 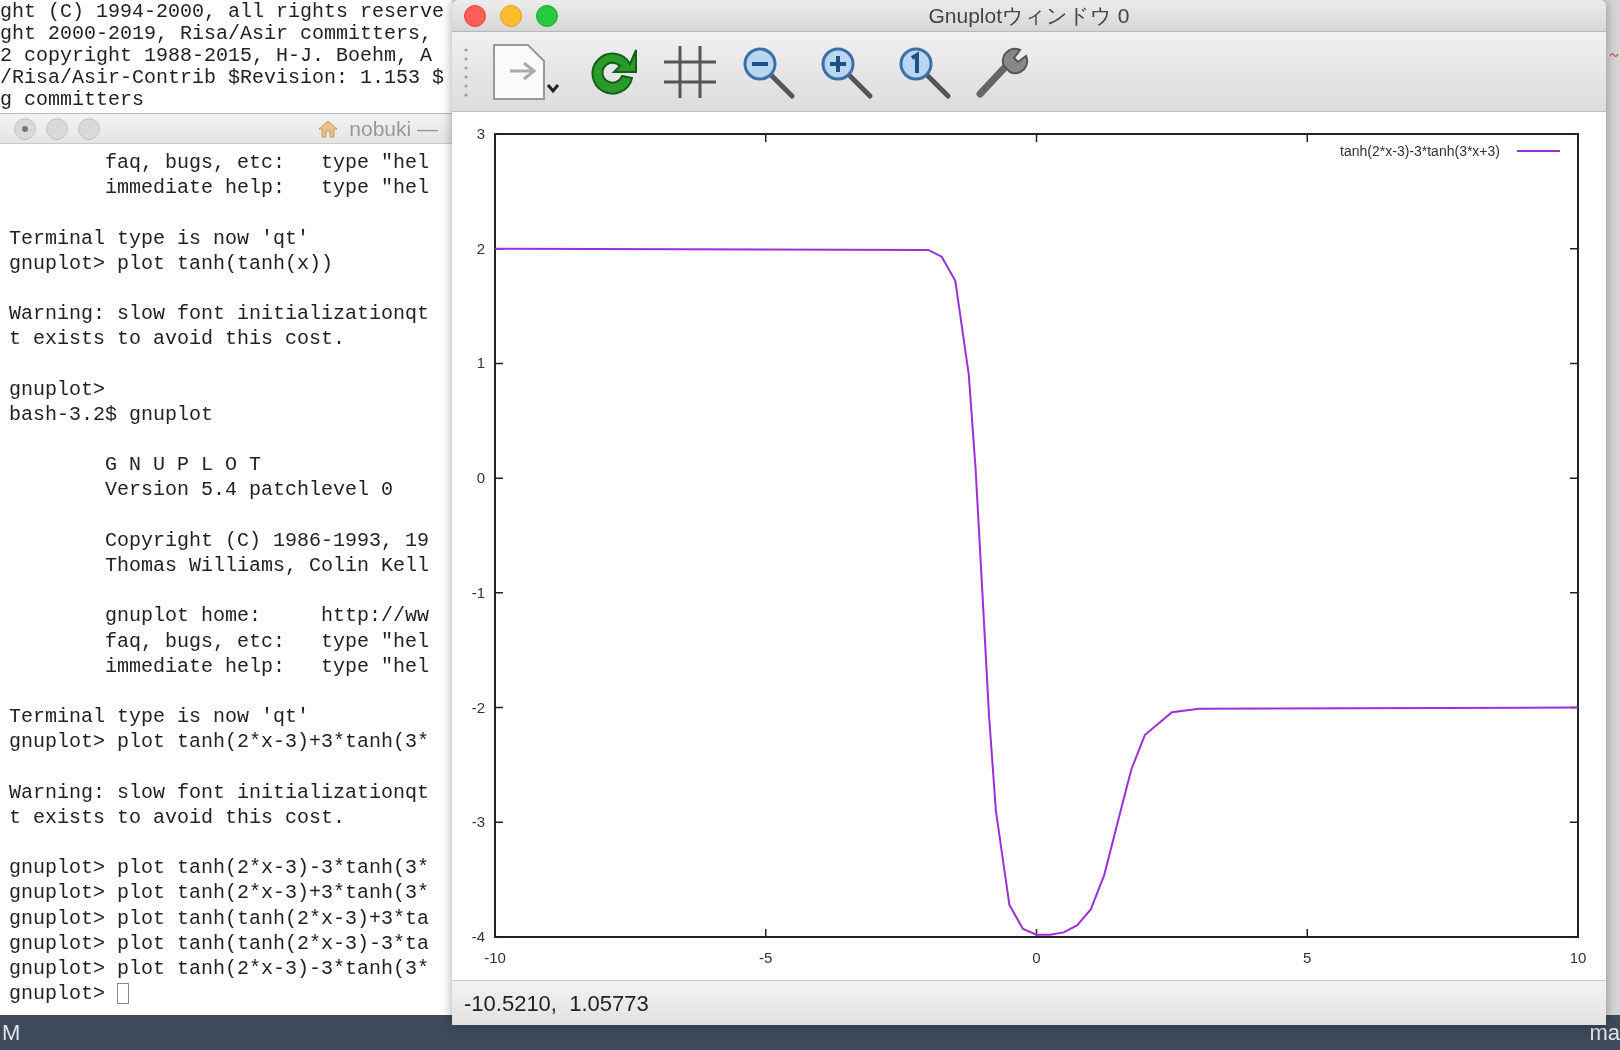 What do you see at coordinates (267, 616) in the screenshot?
I see `terminal-line: gnuplot home: http://ww` at bounding box center [267, 616].